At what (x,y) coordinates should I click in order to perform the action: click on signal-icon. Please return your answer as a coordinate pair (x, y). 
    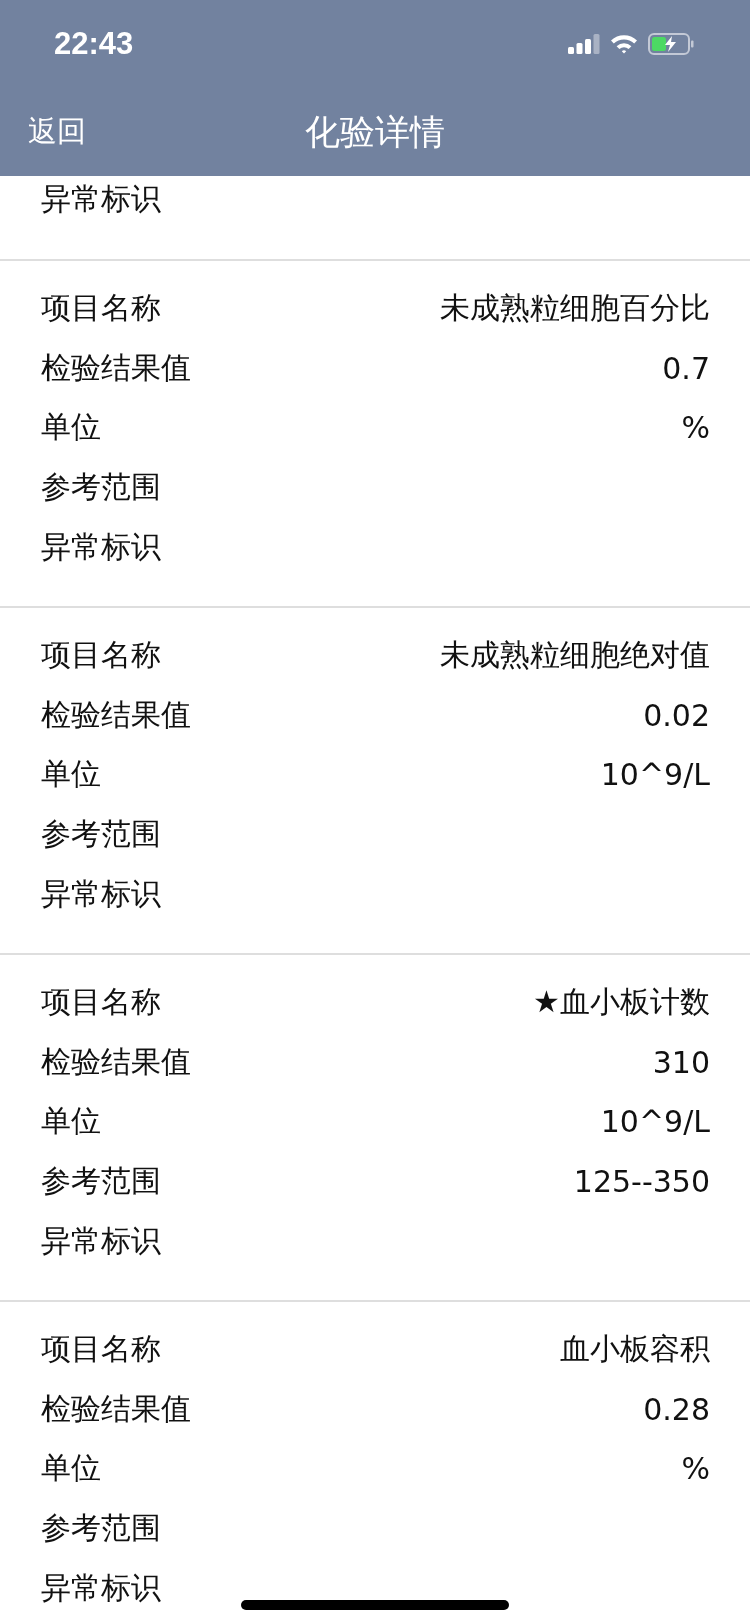
    Looking at the image, I should click on (584, 44).